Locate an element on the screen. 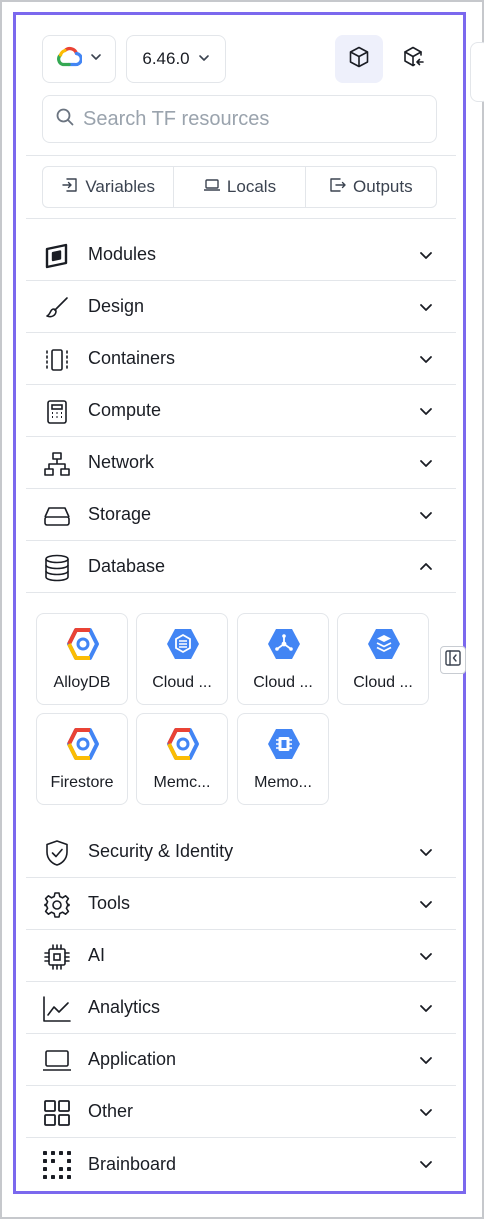 The height and width of the screenshot is (1219, 484). top-bar: 6.46.0 is located at coordinates (240, 59).